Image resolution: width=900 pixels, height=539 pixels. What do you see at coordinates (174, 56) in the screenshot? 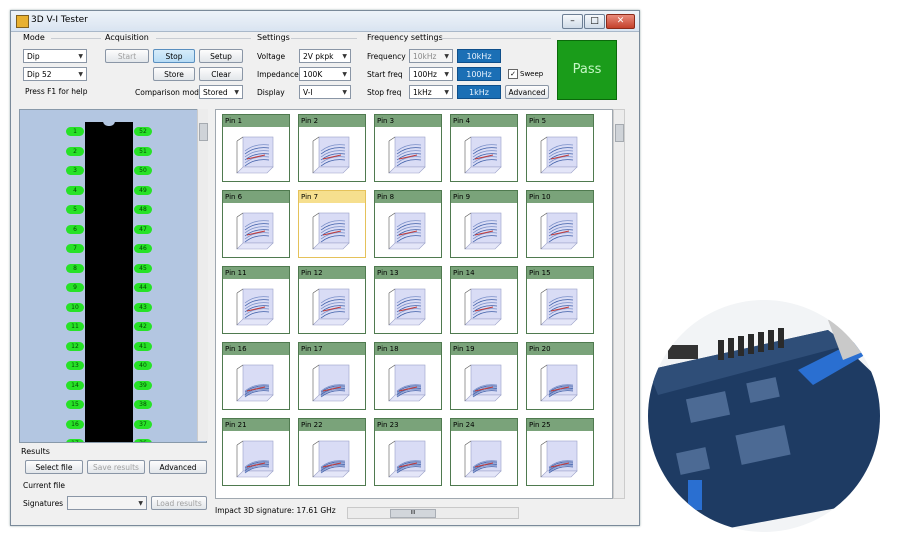
I see `stop-button: Stop` at bounding box center [174, 56].